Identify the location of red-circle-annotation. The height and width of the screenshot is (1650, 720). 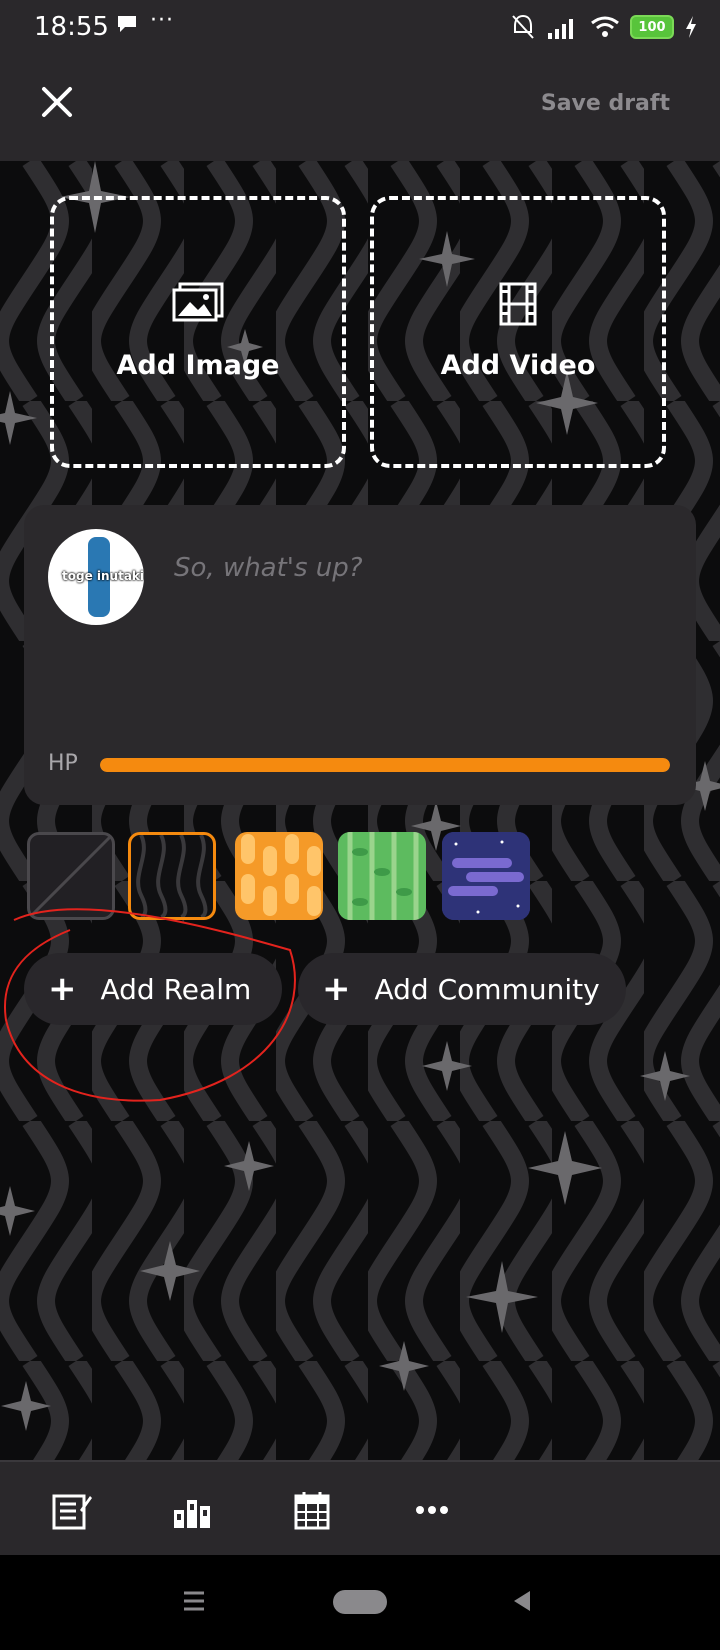
(150, 1005).